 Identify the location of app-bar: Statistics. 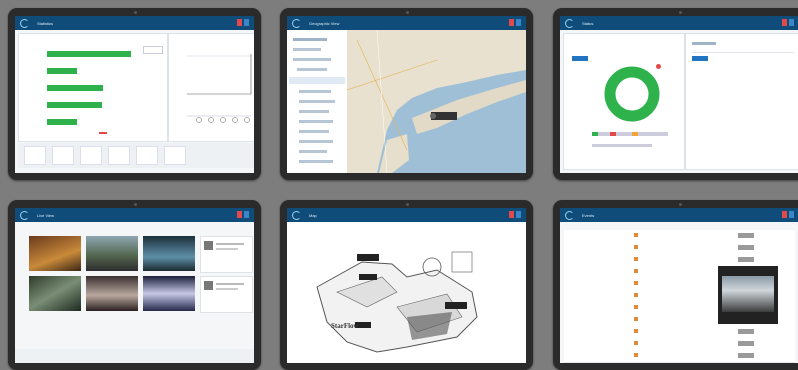
(134, 23).